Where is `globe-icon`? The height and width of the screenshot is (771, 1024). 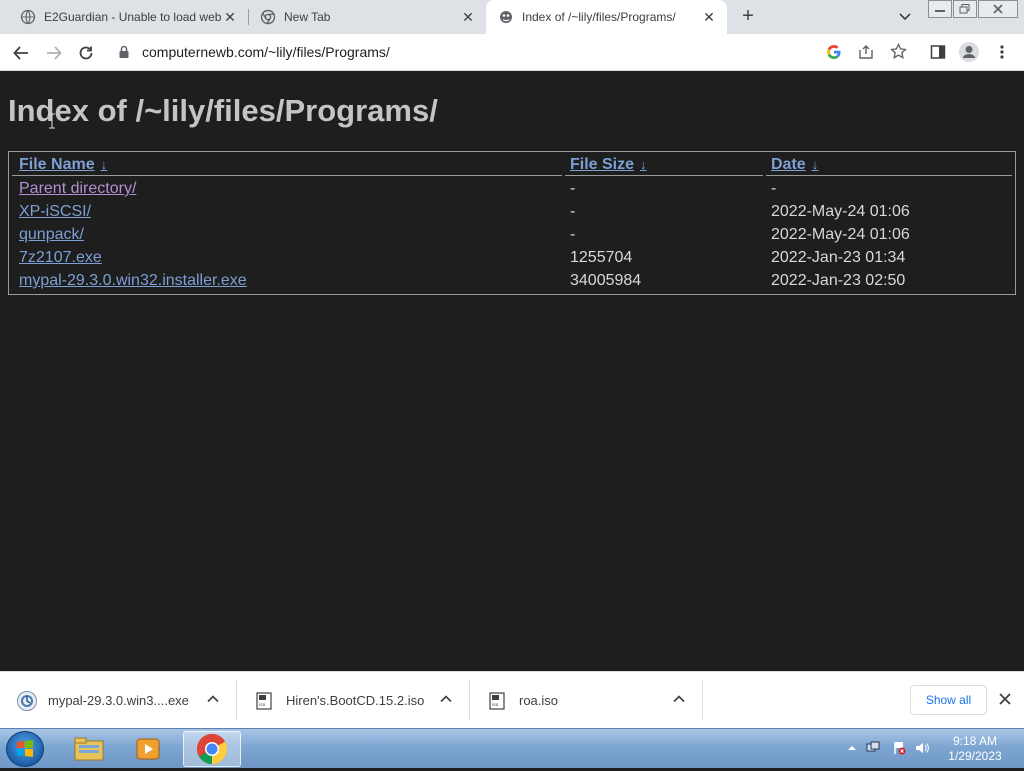 globe-icon is located at coordinates (28, 17).